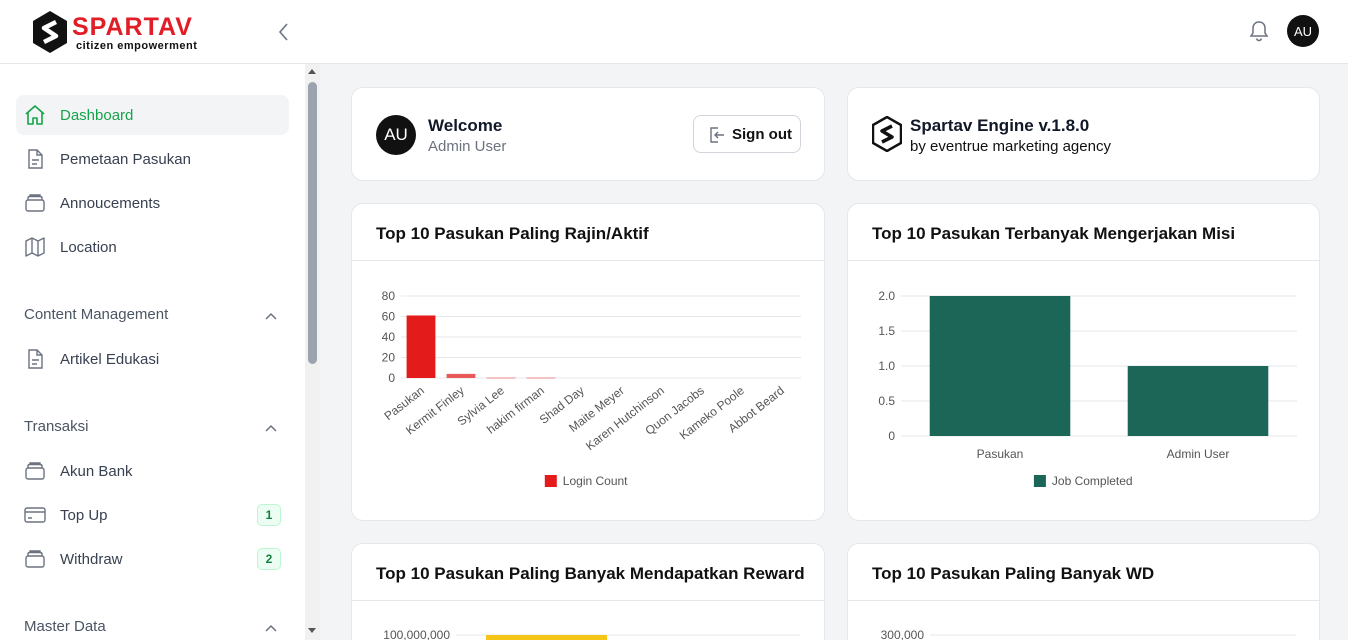  I want to click on welcome-title: Welcome, so click(465, 125).